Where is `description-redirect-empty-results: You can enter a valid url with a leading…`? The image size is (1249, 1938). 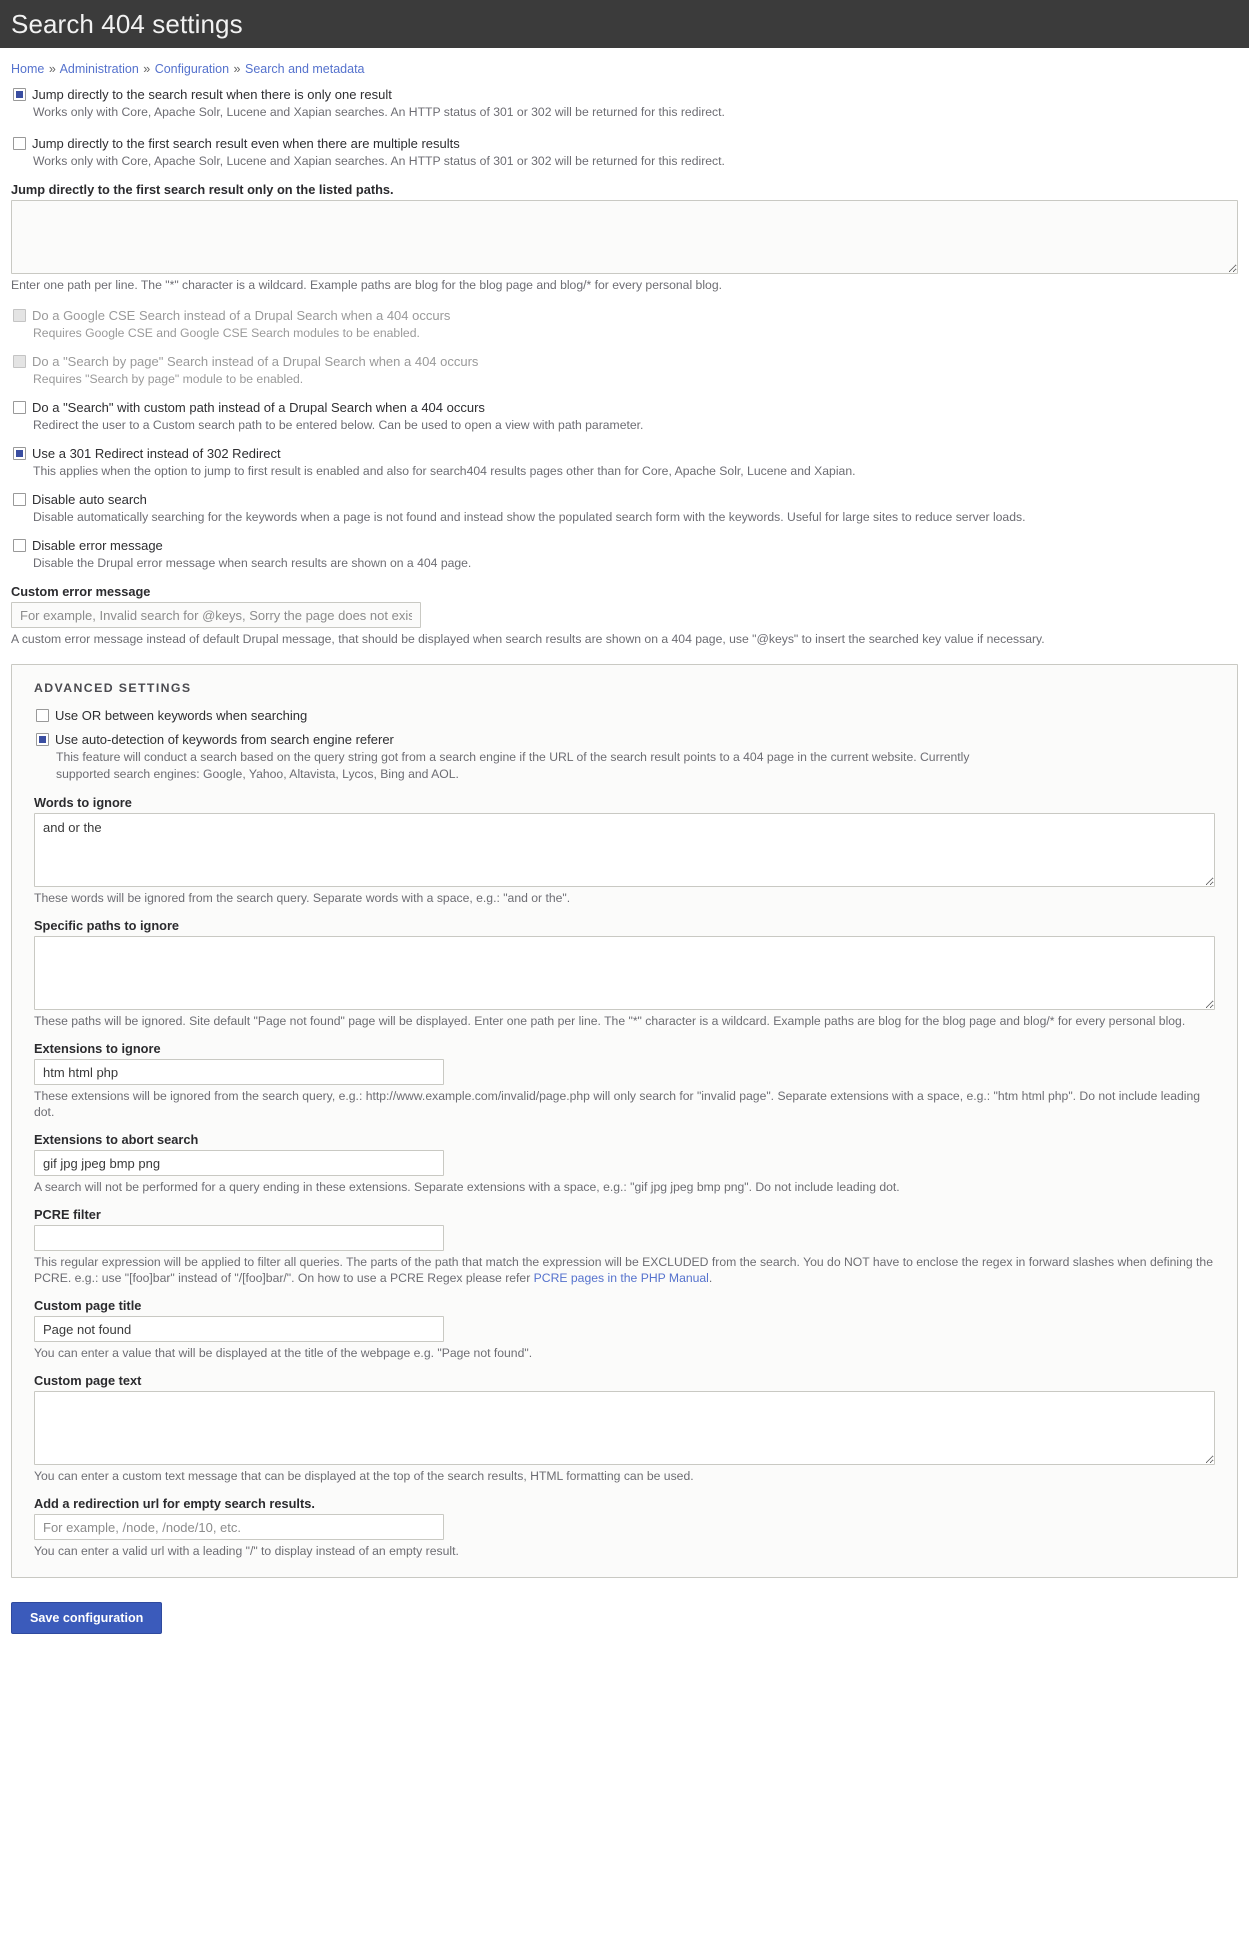
description-redirect-empty-results: You can enter a valid url with a leading… is located at coordinates (246, 1551).